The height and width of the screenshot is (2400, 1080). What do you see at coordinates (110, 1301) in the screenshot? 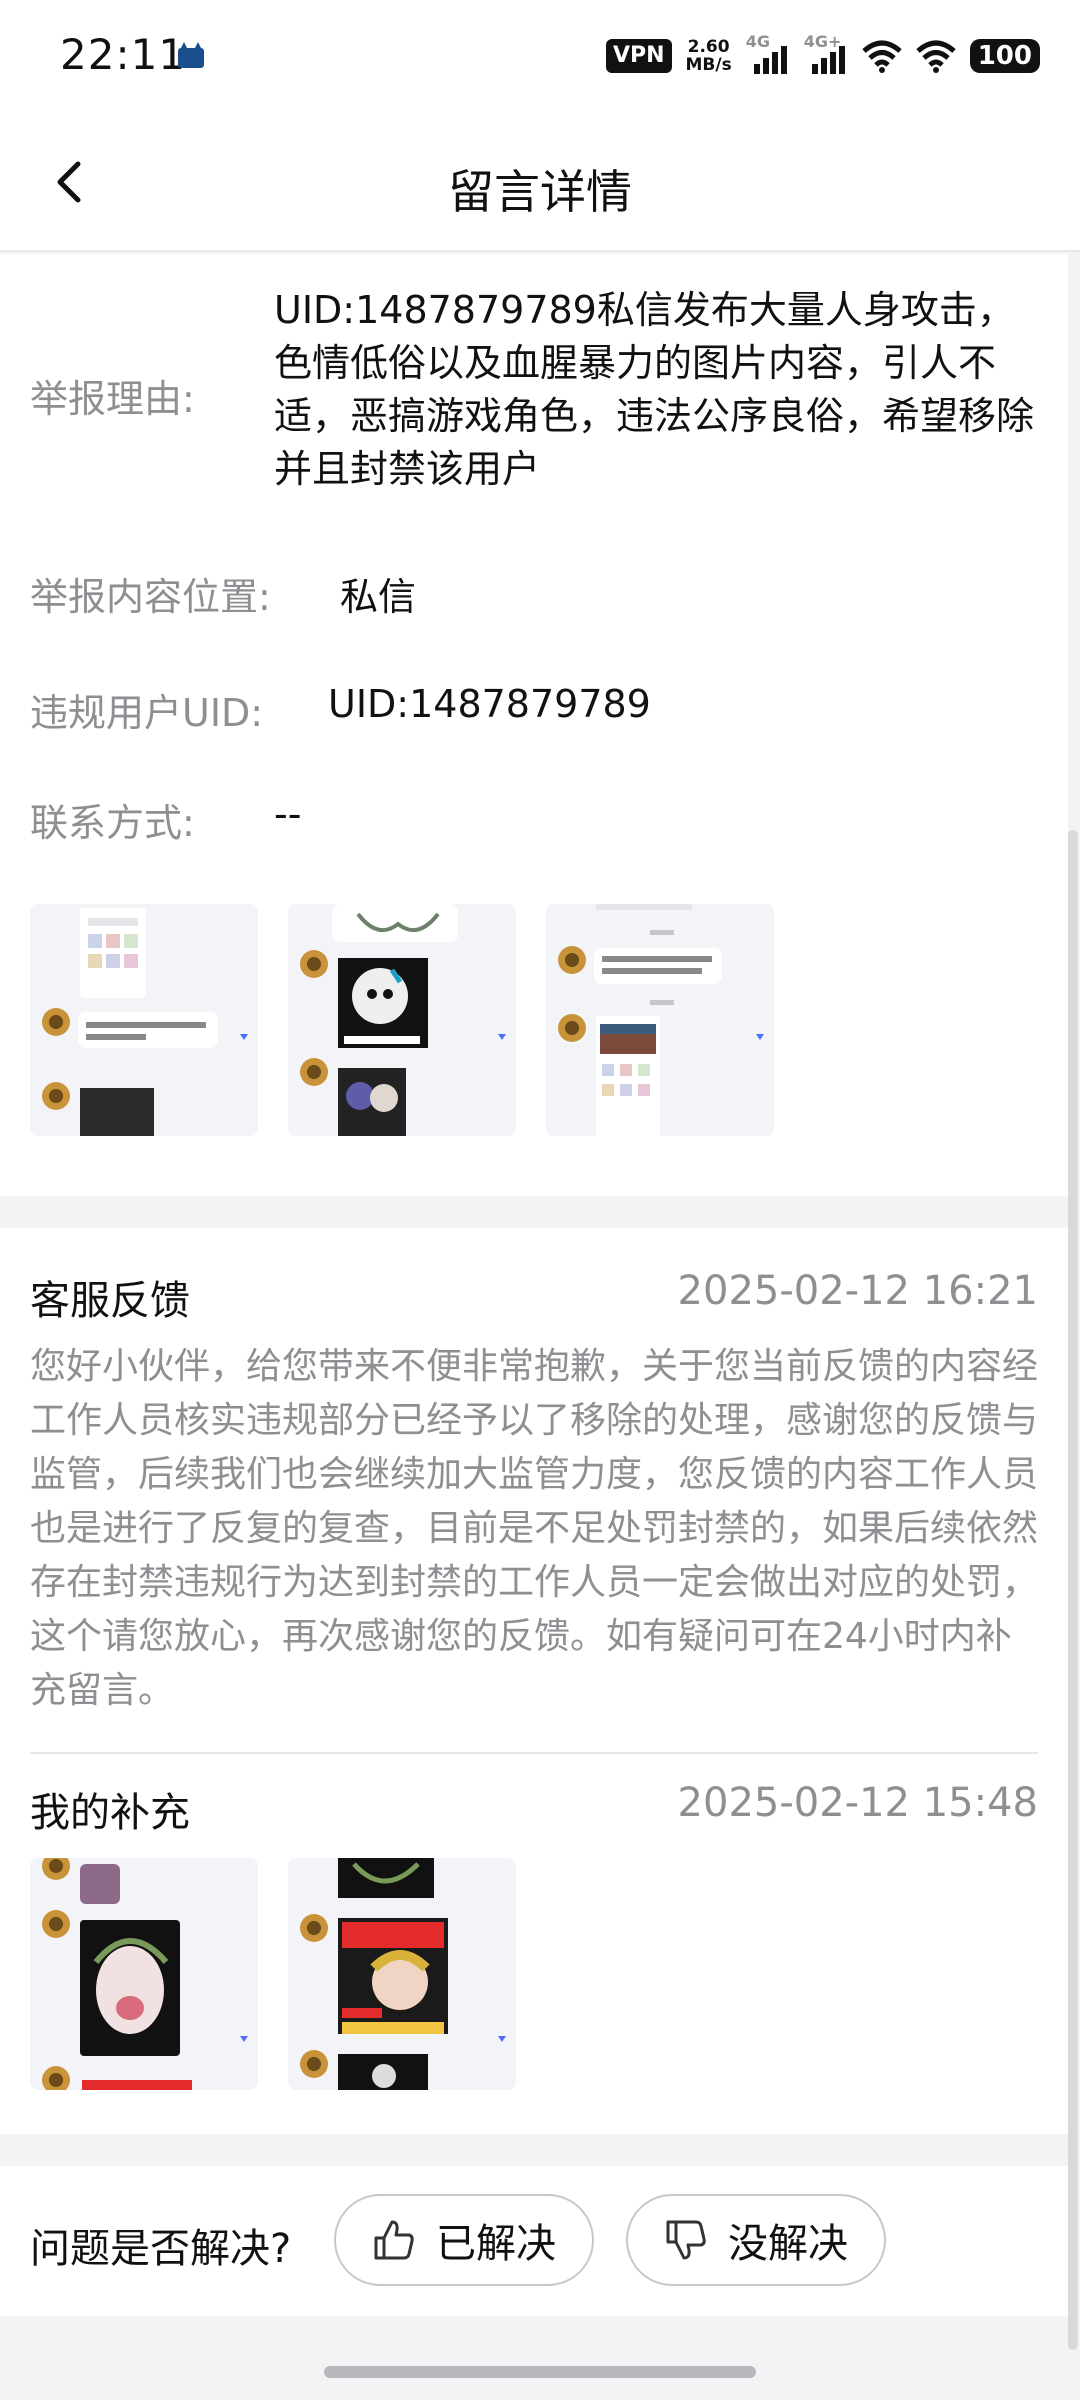
I see `feedback-title: 客服反馈` at bounding box center [110, 1301].